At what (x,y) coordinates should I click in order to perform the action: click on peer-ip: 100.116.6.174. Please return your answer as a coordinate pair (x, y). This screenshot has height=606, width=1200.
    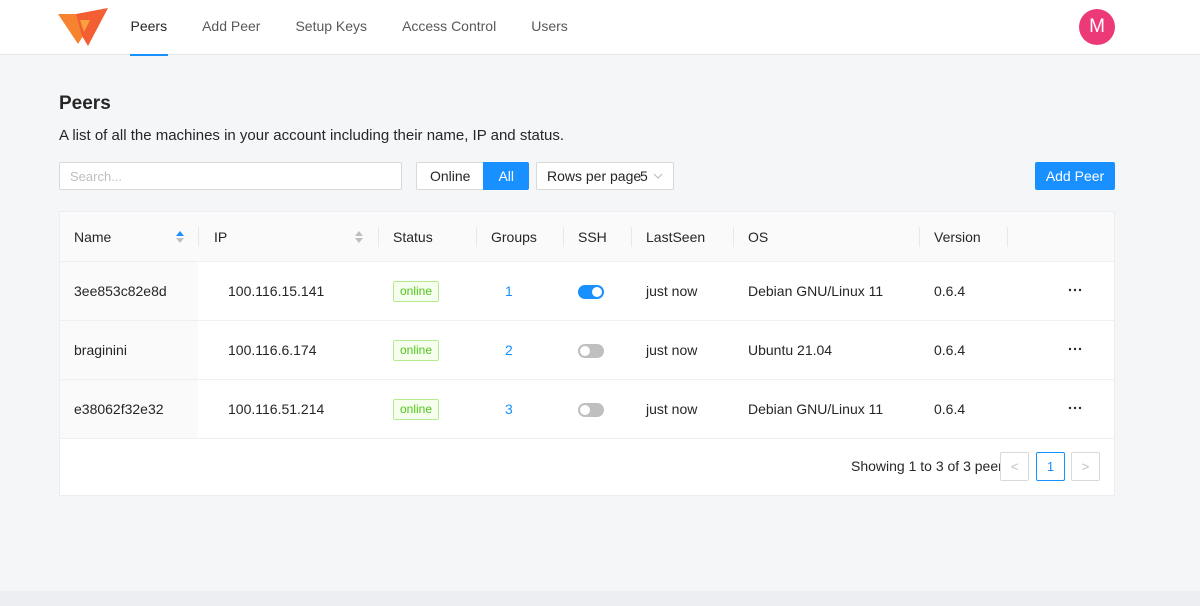
    Looking at the image, I should click on (272, 350).